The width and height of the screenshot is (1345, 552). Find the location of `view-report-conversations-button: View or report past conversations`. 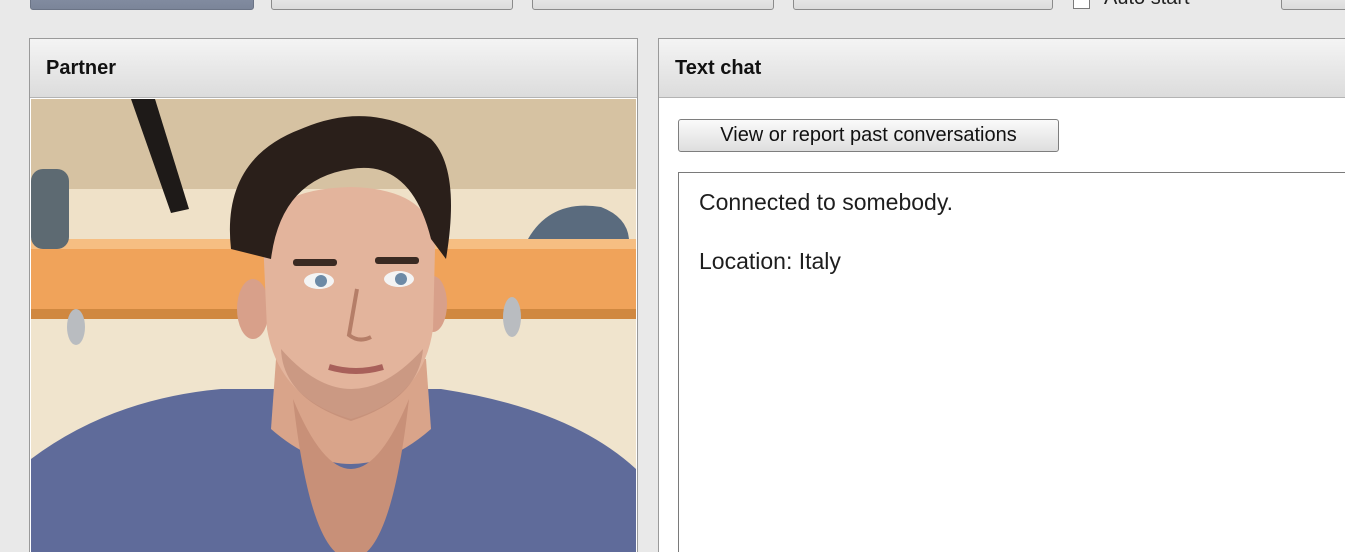

view-report-conversations-button: View or report past conversations is located at coordinates (868, 135).